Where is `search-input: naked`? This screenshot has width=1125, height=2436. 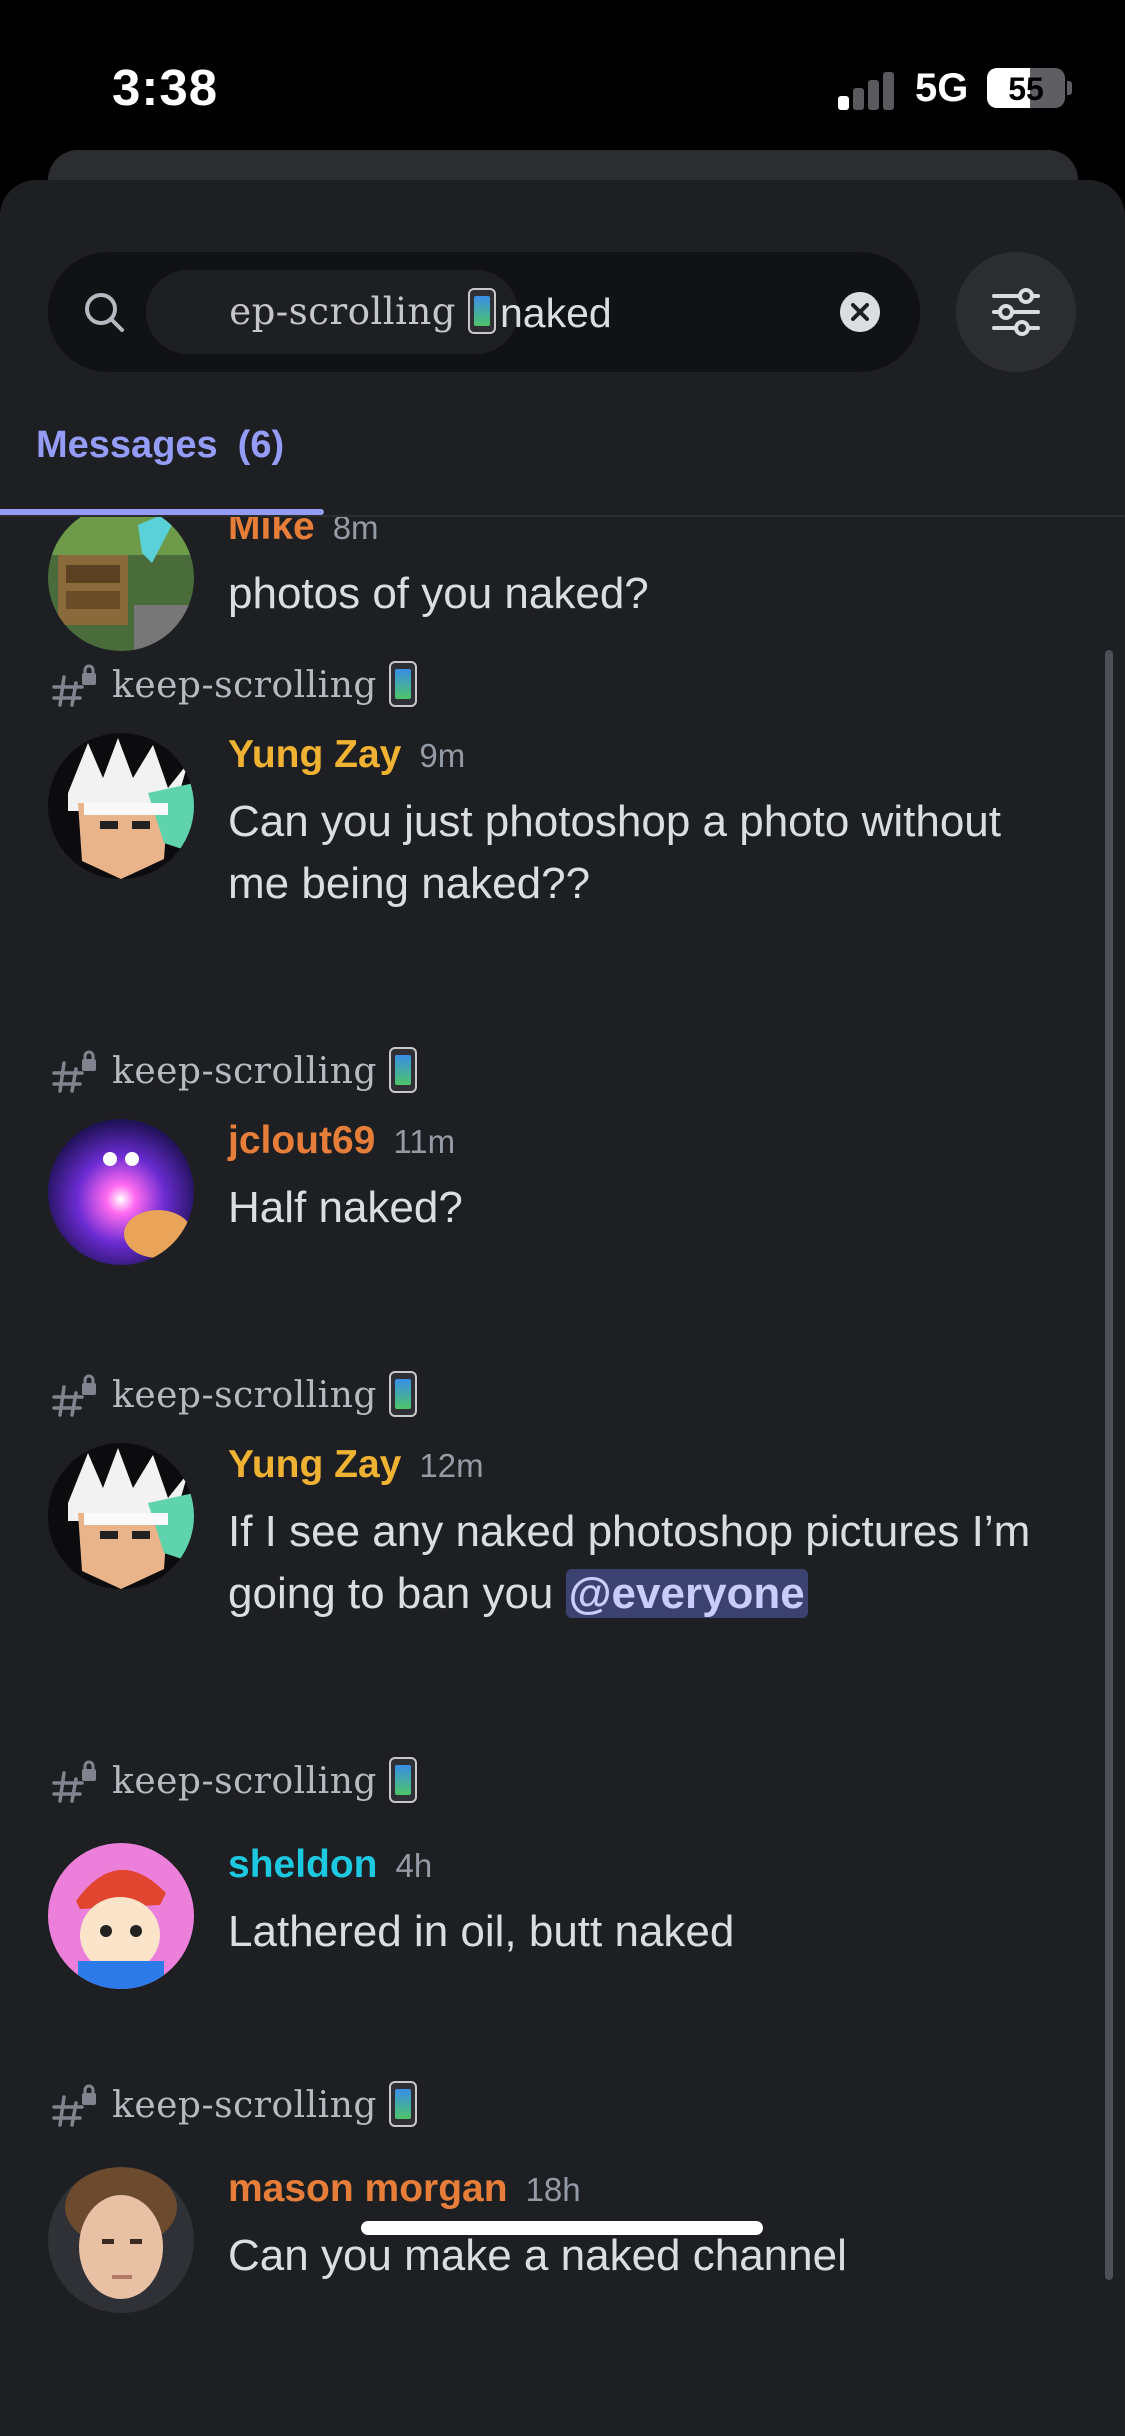
search-input: naked is located at coordinates (556, 313).